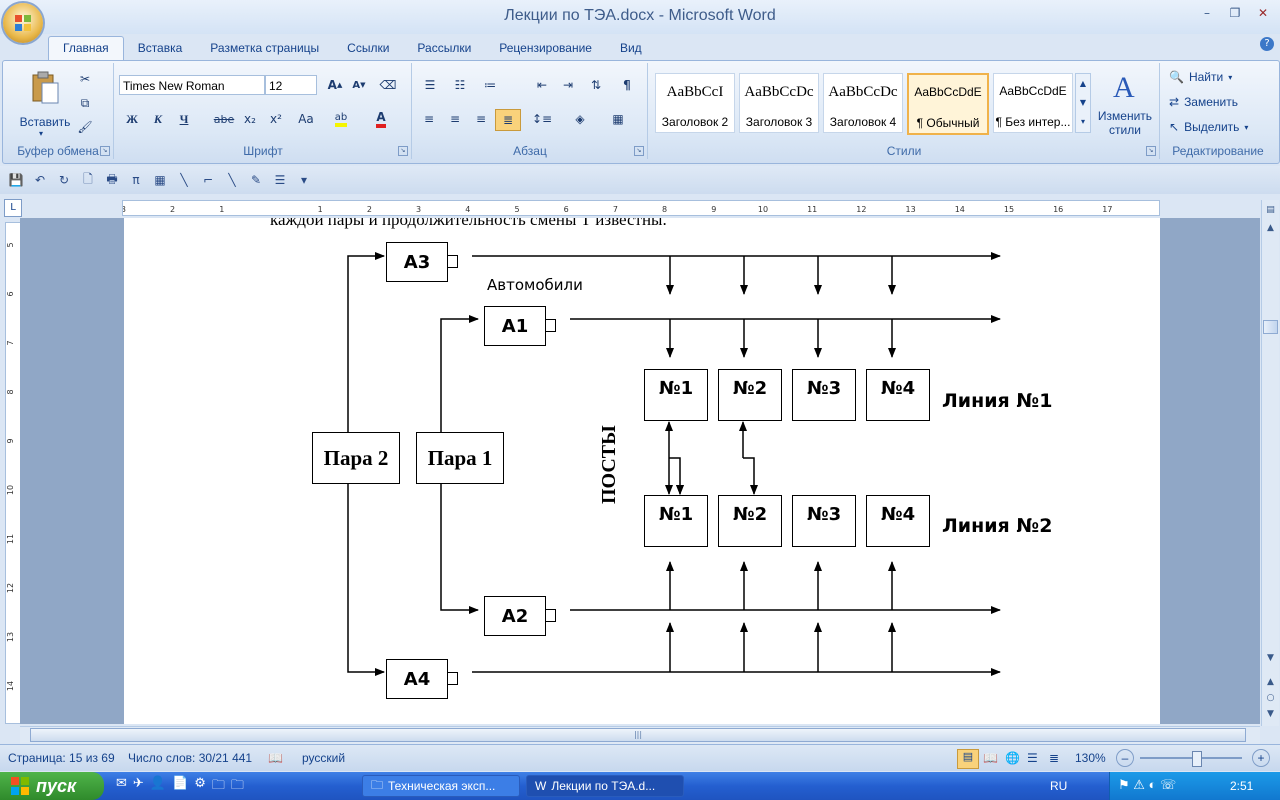 The image size is (1280, 800). I want to click on print-icon: 🖶, so click(112, 180).